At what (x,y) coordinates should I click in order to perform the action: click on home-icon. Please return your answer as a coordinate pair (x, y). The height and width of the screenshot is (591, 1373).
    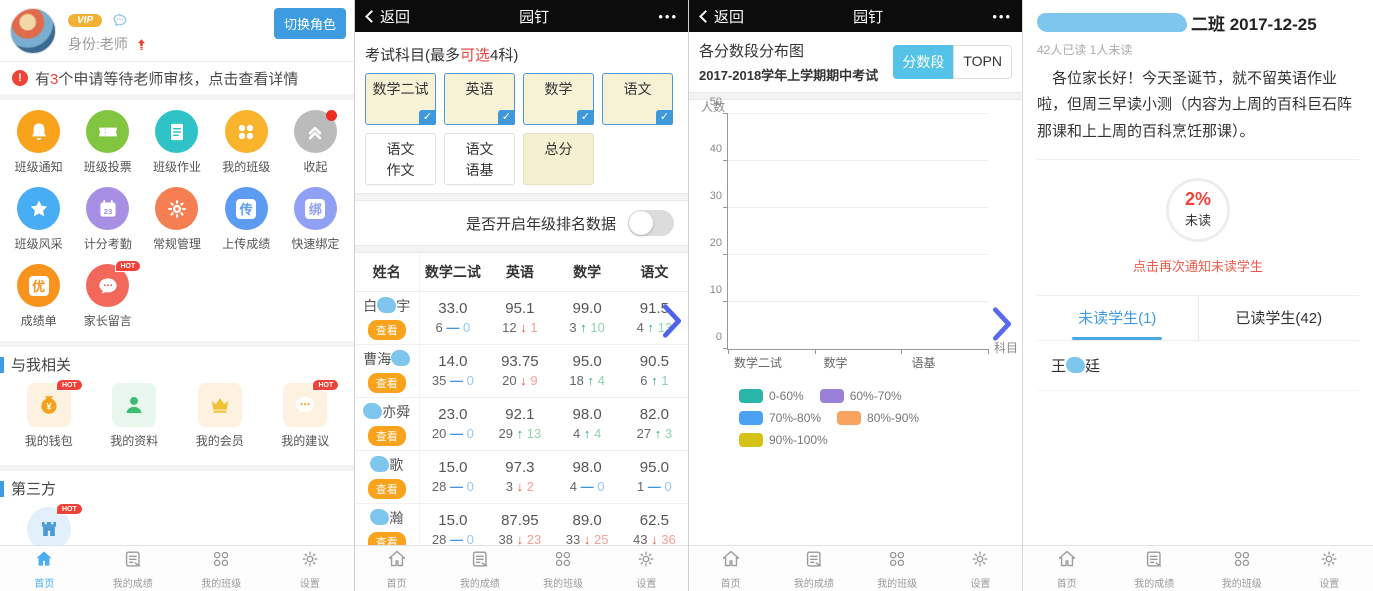
    Looking at the image, I should click on (731, 560).